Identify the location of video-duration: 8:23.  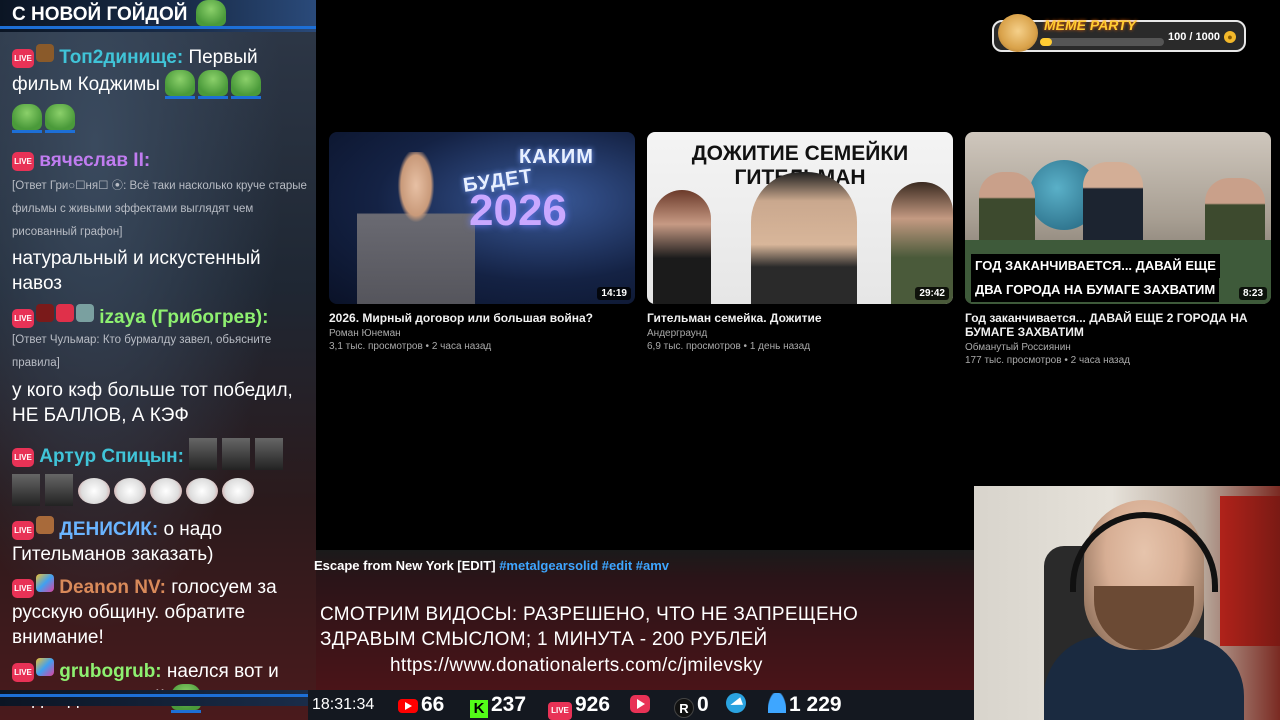
(1252, 293).